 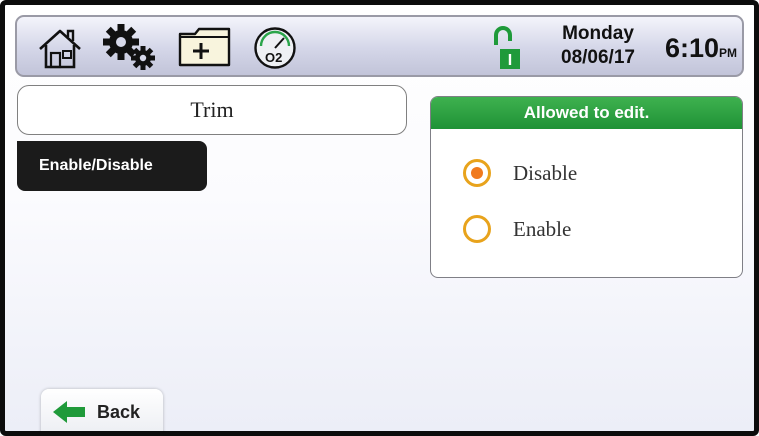 I want to click on panel-header: Allowed to edit., so click(x=586, y=113).